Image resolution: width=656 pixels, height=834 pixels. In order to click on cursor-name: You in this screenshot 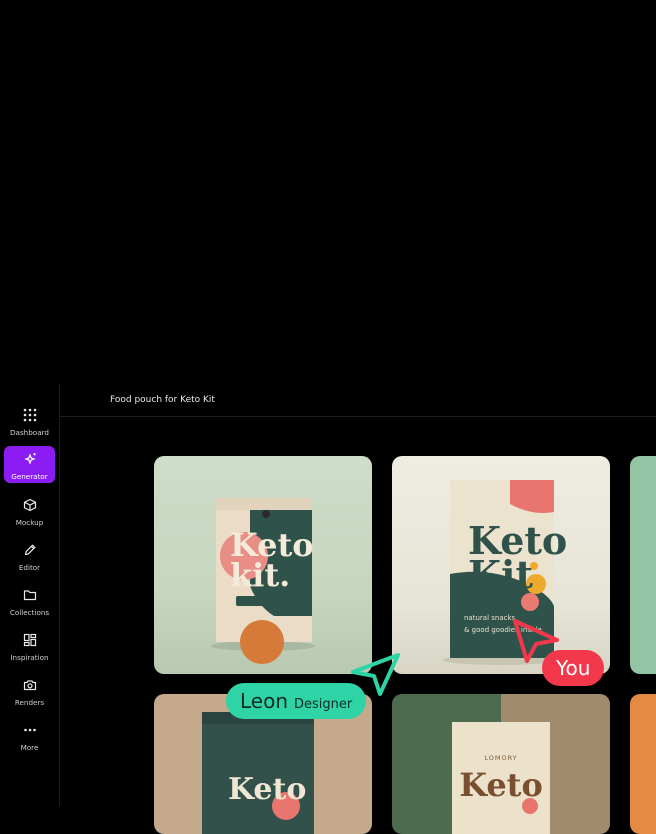, I will do `click(573, 668)`.